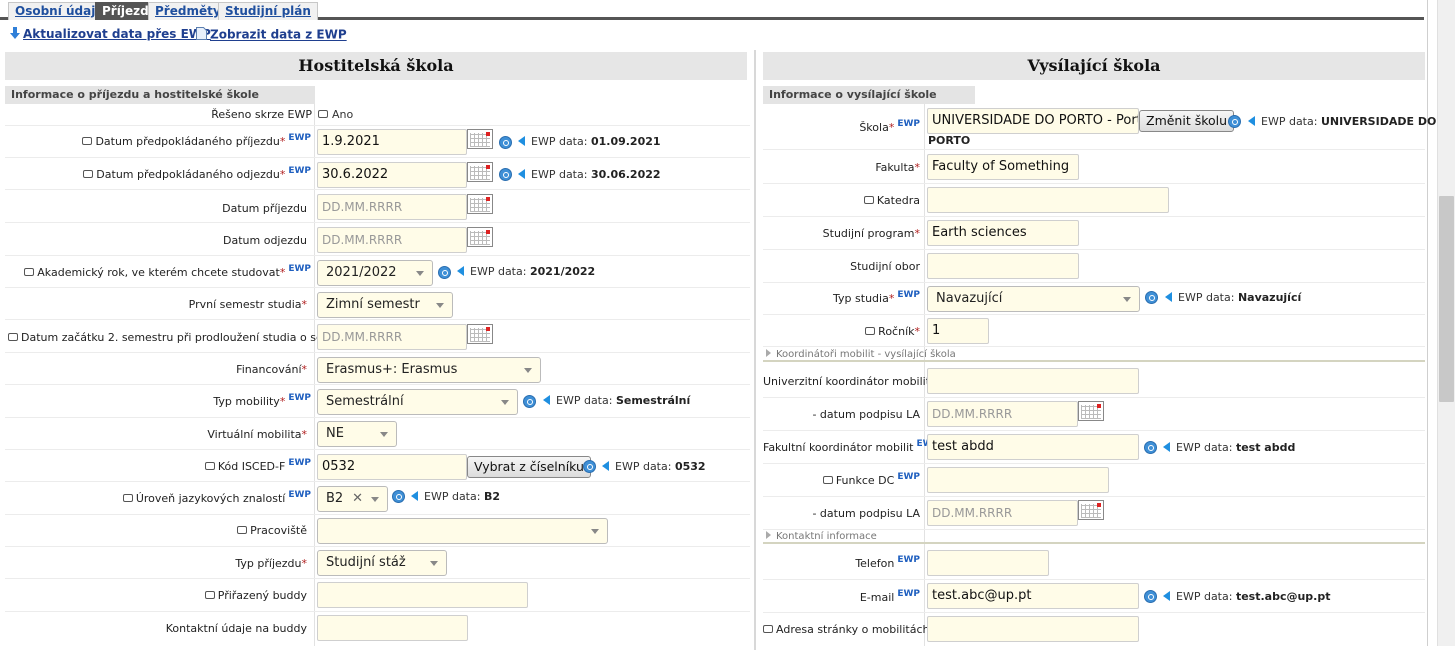  Describe the element at coordinates (1094, 355) in the screenshot. I see `coordinators-group-header: Koordinátoři mobilit - vysílající škola` at that location.